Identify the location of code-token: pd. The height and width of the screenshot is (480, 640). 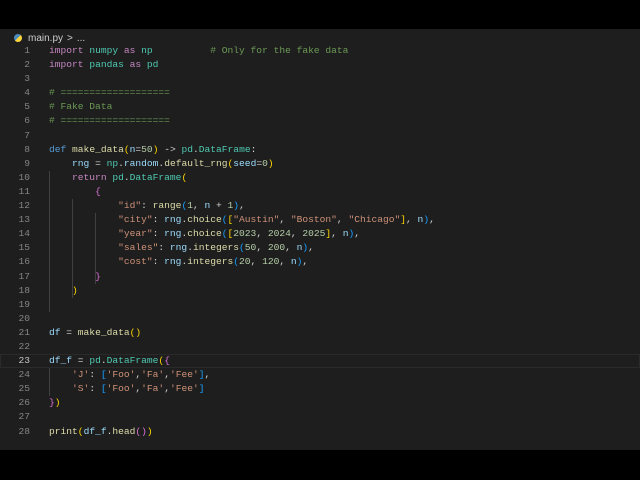
(95, 361).